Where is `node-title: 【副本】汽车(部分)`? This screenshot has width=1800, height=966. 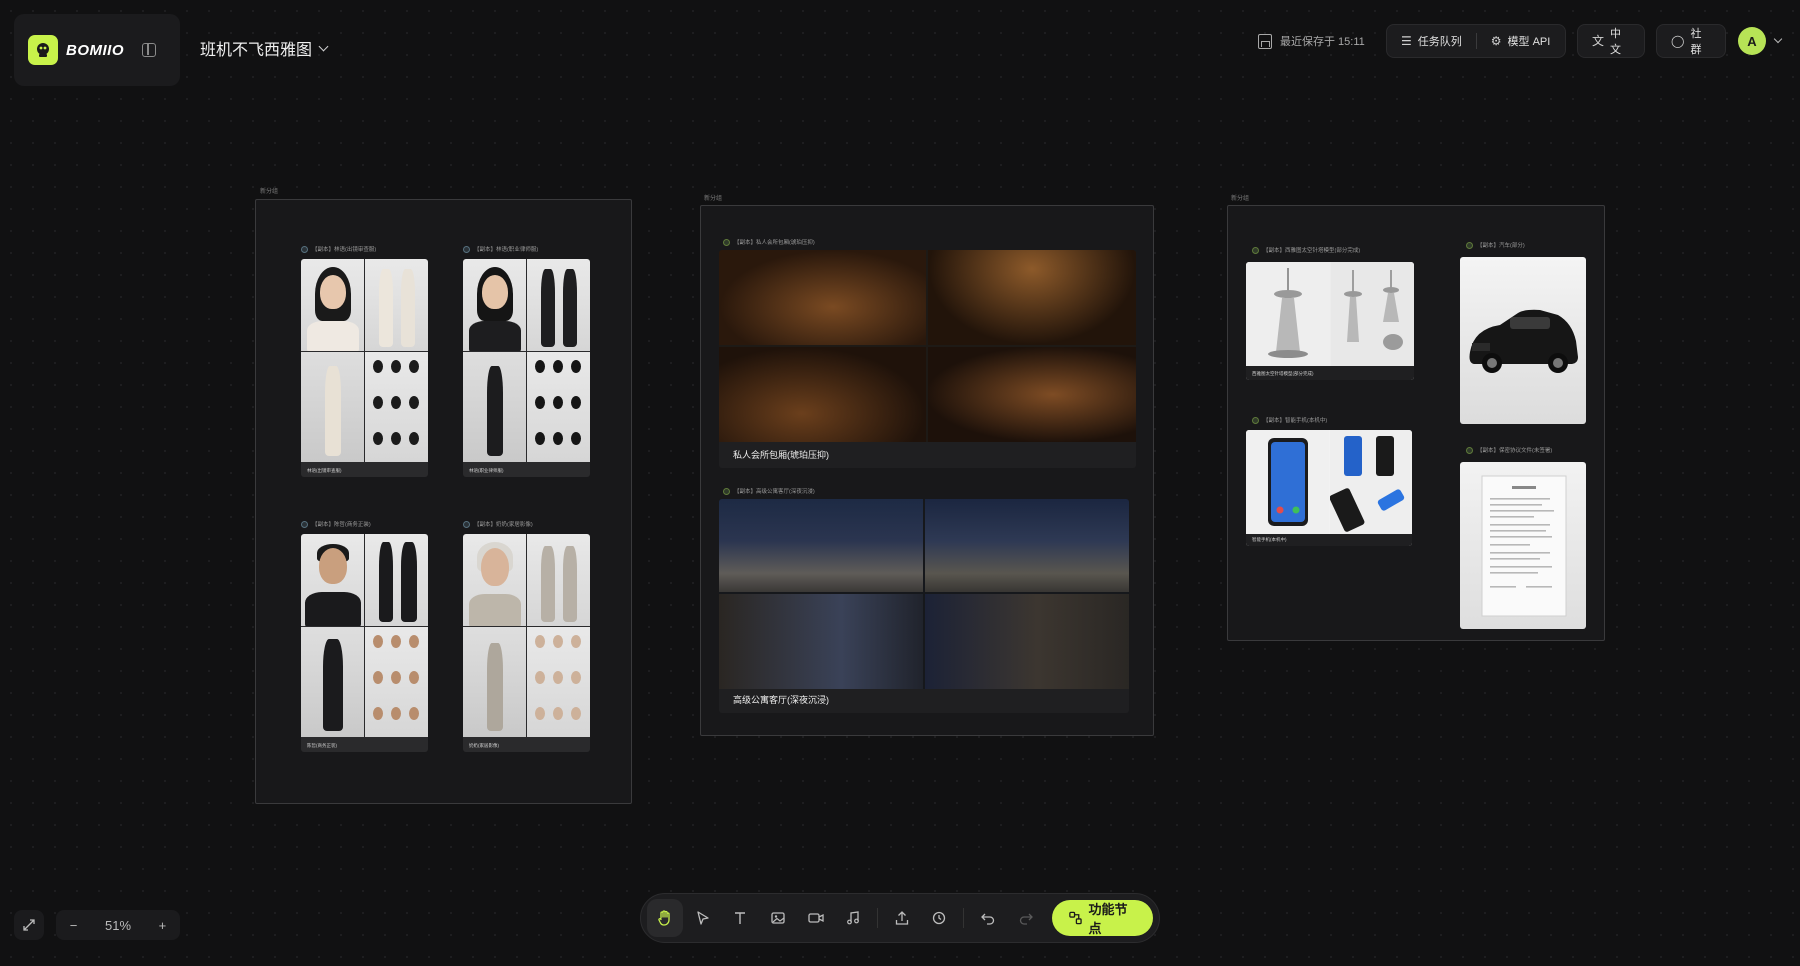
node-title: 【副本】汽车(部分) is located at coordinates (1495, 245).